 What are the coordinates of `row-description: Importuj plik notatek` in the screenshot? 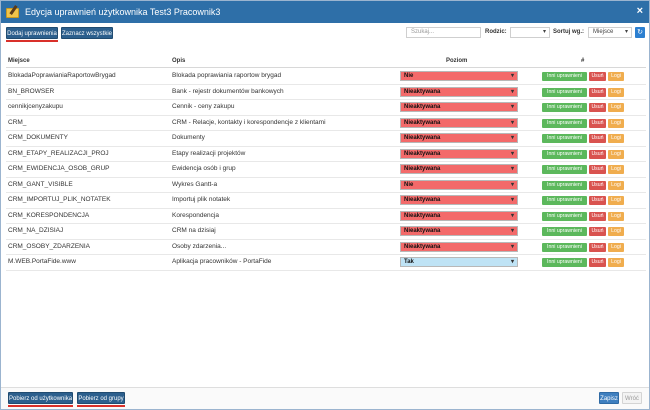 It's located at (201, 199).